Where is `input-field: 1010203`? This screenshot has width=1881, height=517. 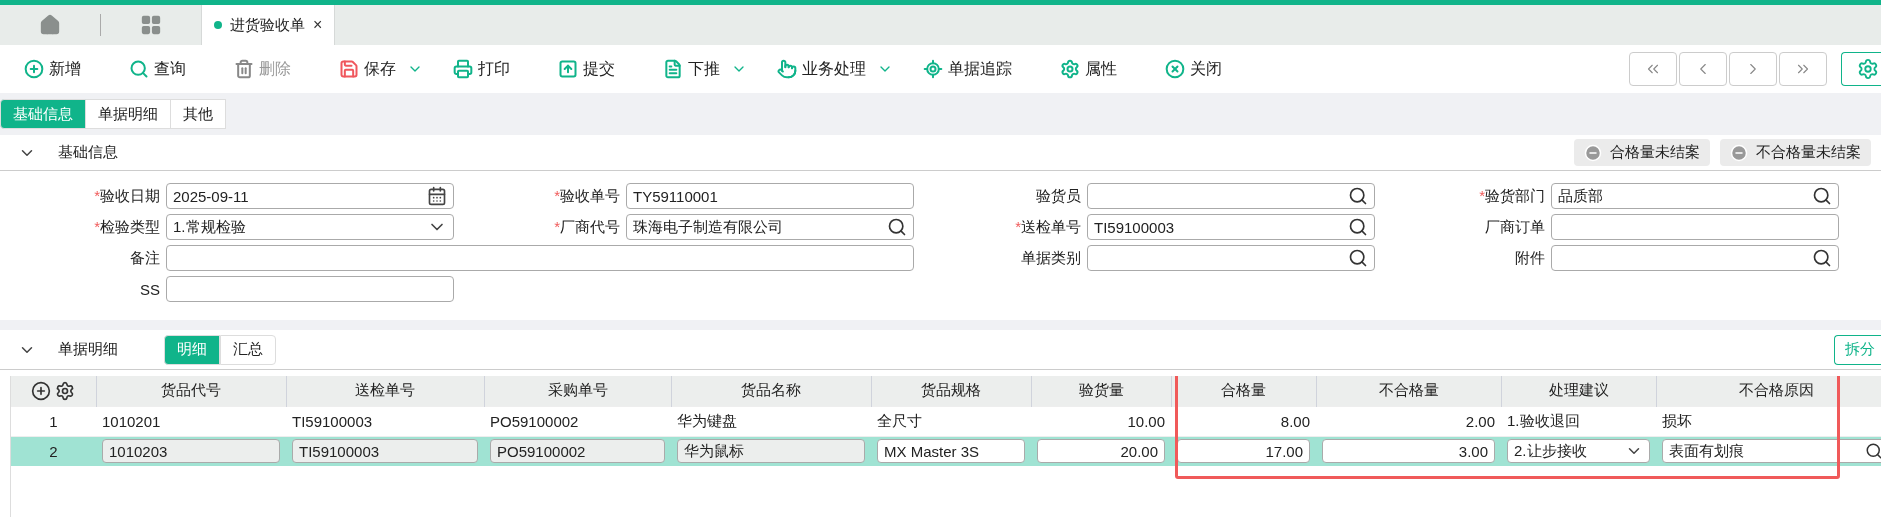 input-field: 1010203 is located at coordinates (191, 451).